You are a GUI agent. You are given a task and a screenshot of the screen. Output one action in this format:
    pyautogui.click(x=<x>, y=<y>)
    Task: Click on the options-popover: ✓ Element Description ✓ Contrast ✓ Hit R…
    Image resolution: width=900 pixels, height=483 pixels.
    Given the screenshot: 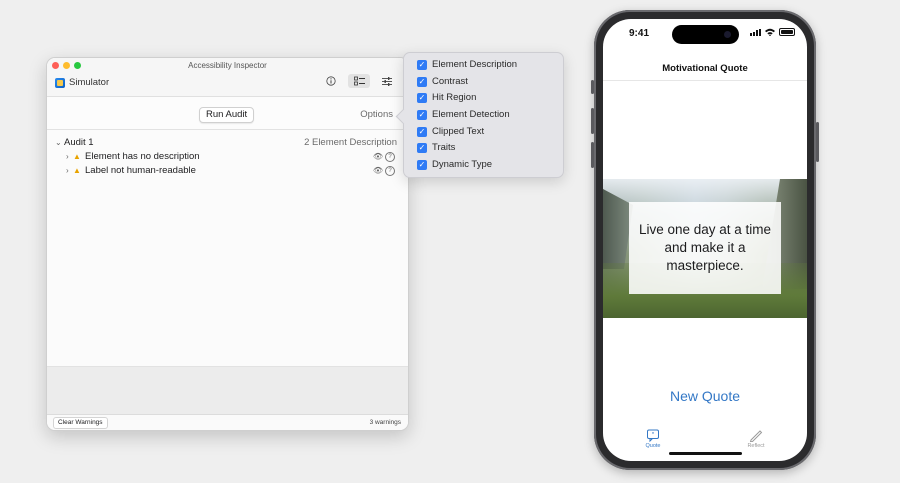 What is the action you would take?
    pyautogui.click(x=483, y=115)
    